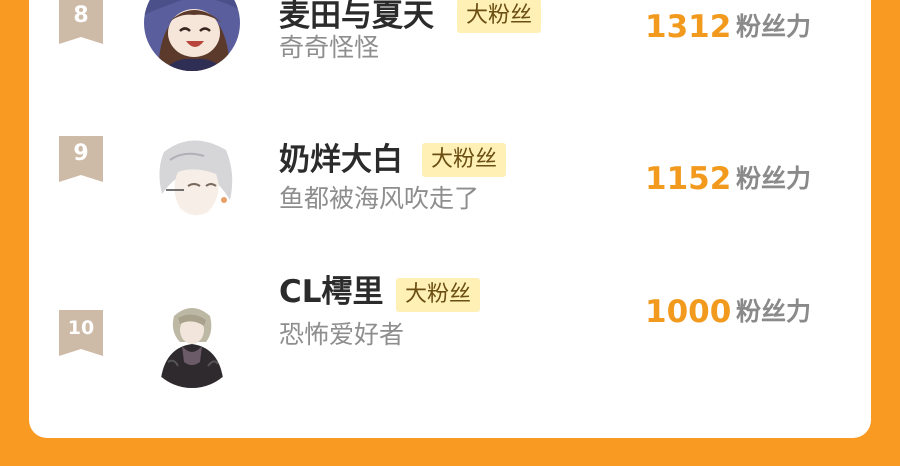  I want to click on anime-girl-witch-hat-avatar-icon, so click(192, 35).